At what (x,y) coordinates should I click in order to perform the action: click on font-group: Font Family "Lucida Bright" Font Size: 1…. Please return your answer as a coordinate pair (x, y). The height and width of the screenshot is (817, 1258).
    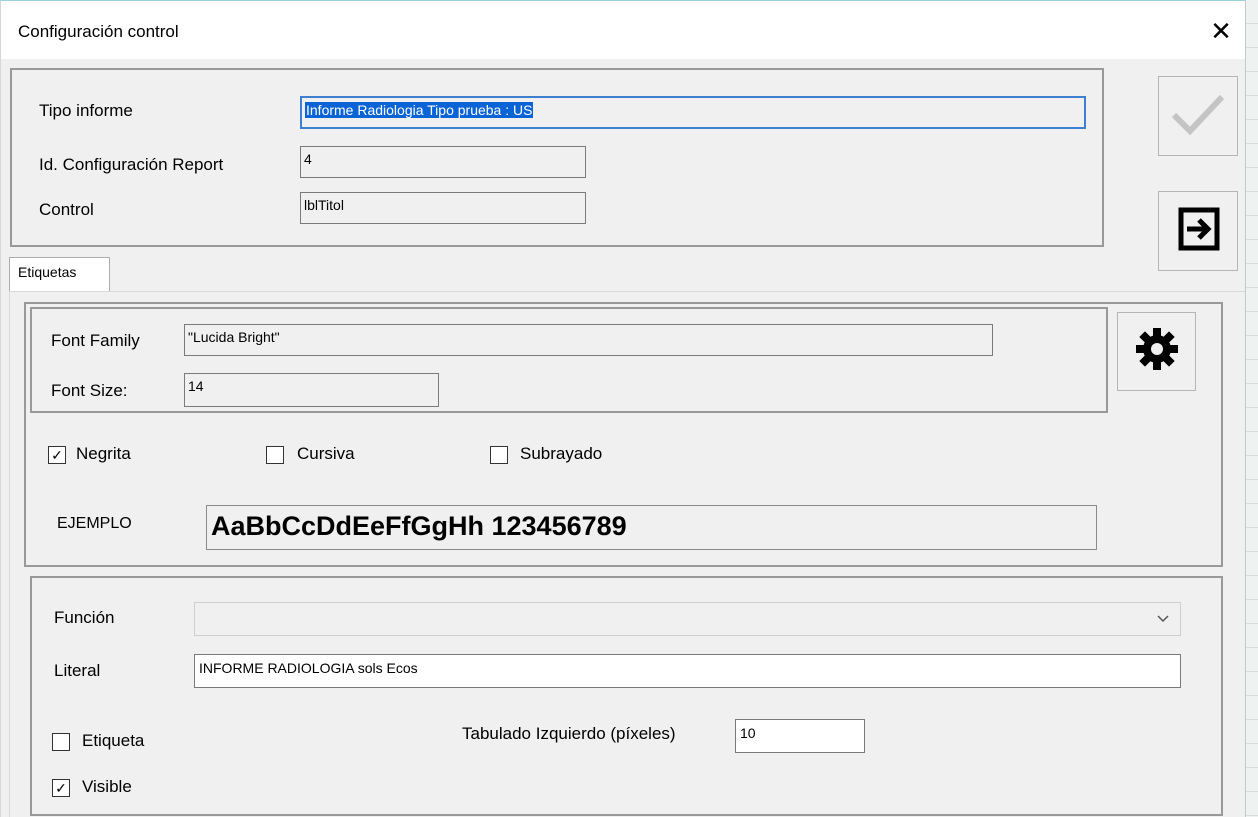
    Looking at the image, I should click on (569, 360).